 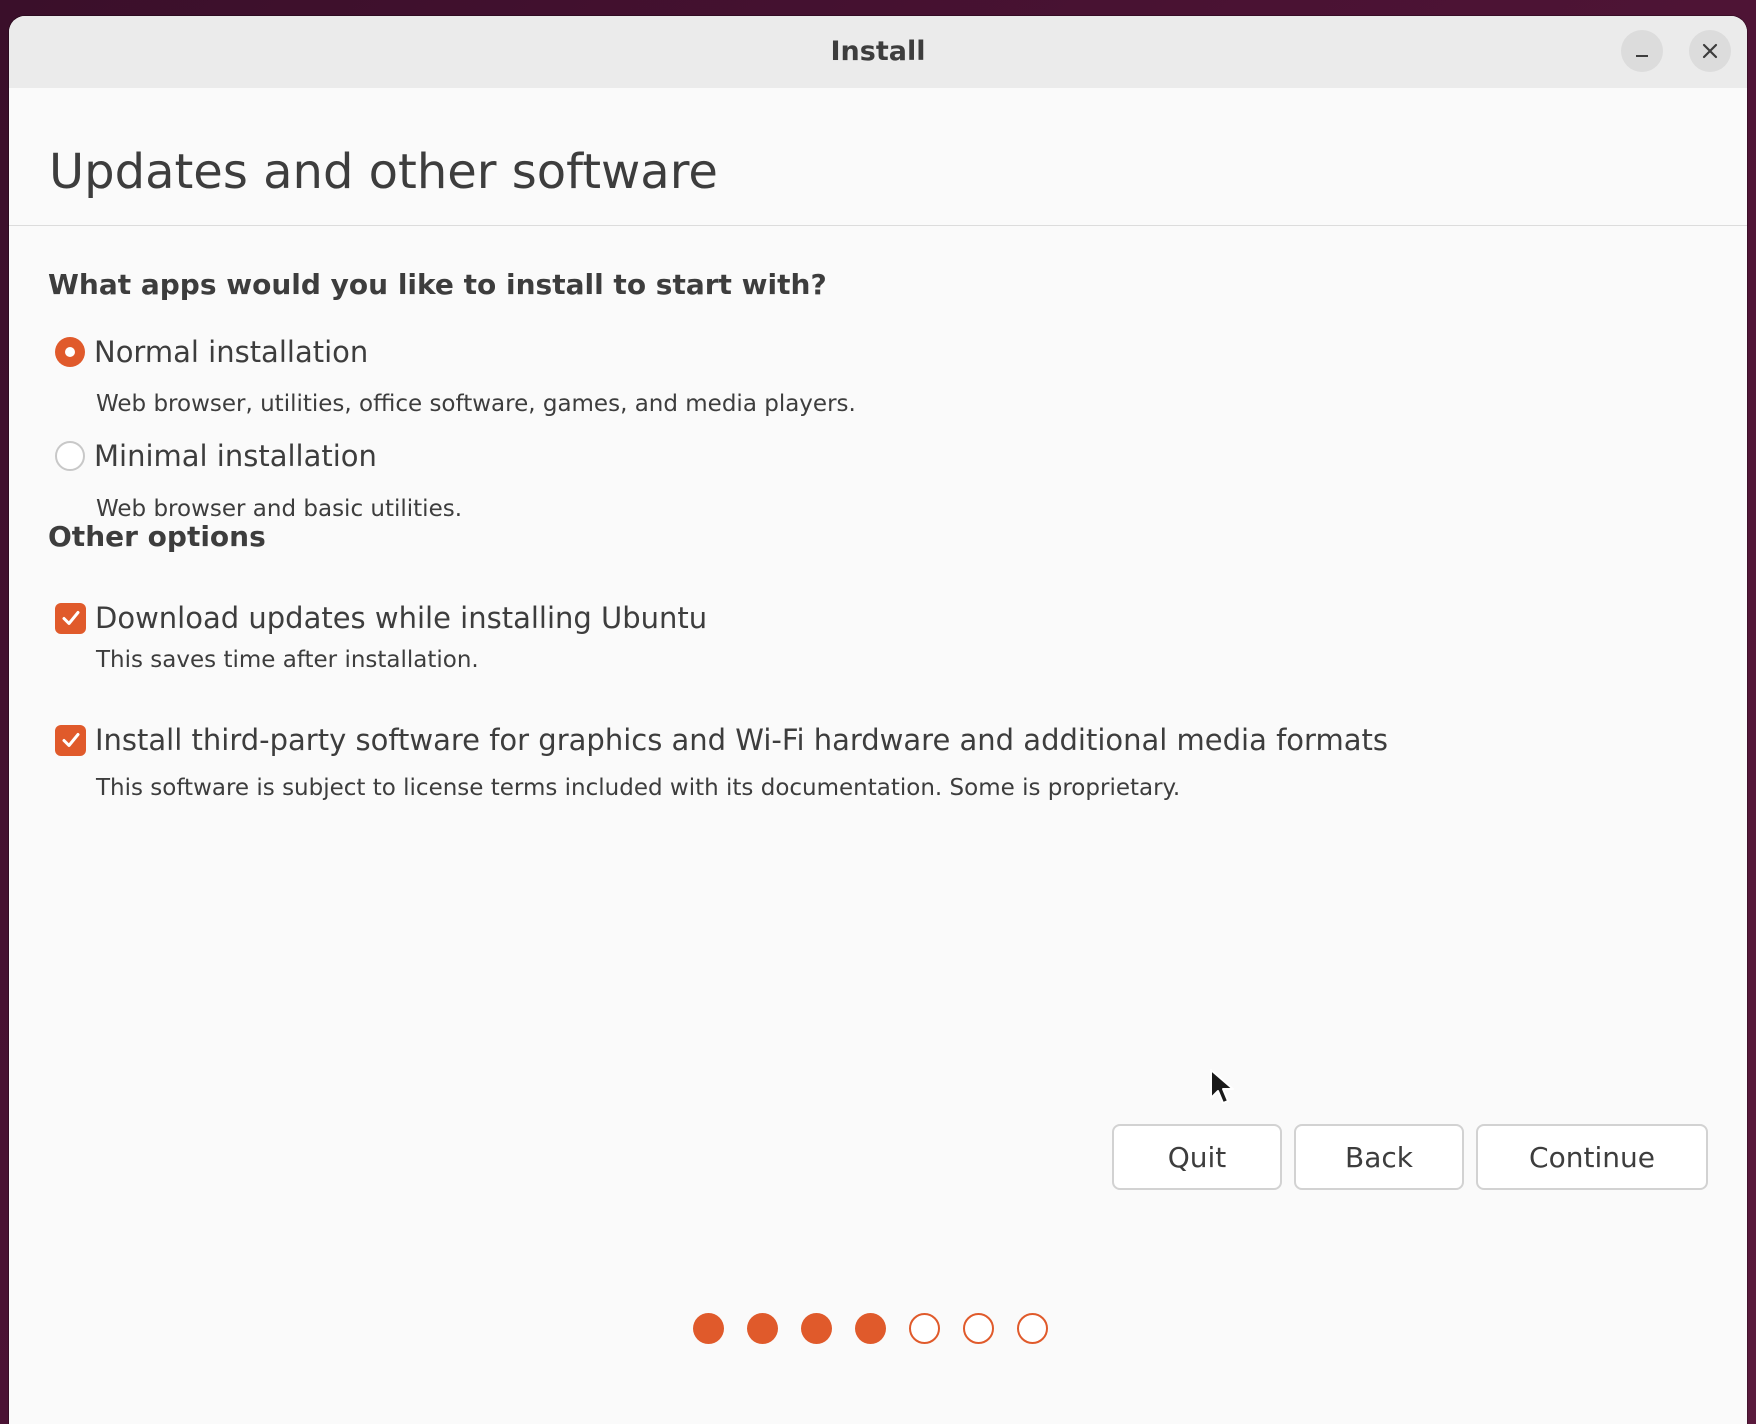 I want to click on close-button, so click(x=1710, y=51).